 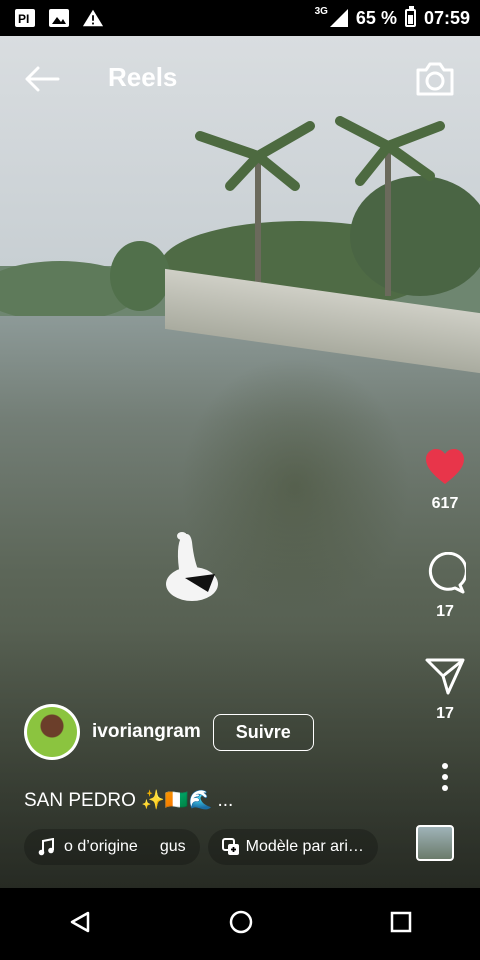 What do you see at coordinates (445, 503) in the screenshot?
I see `like-count: 617` at bounding box center [445, 503].